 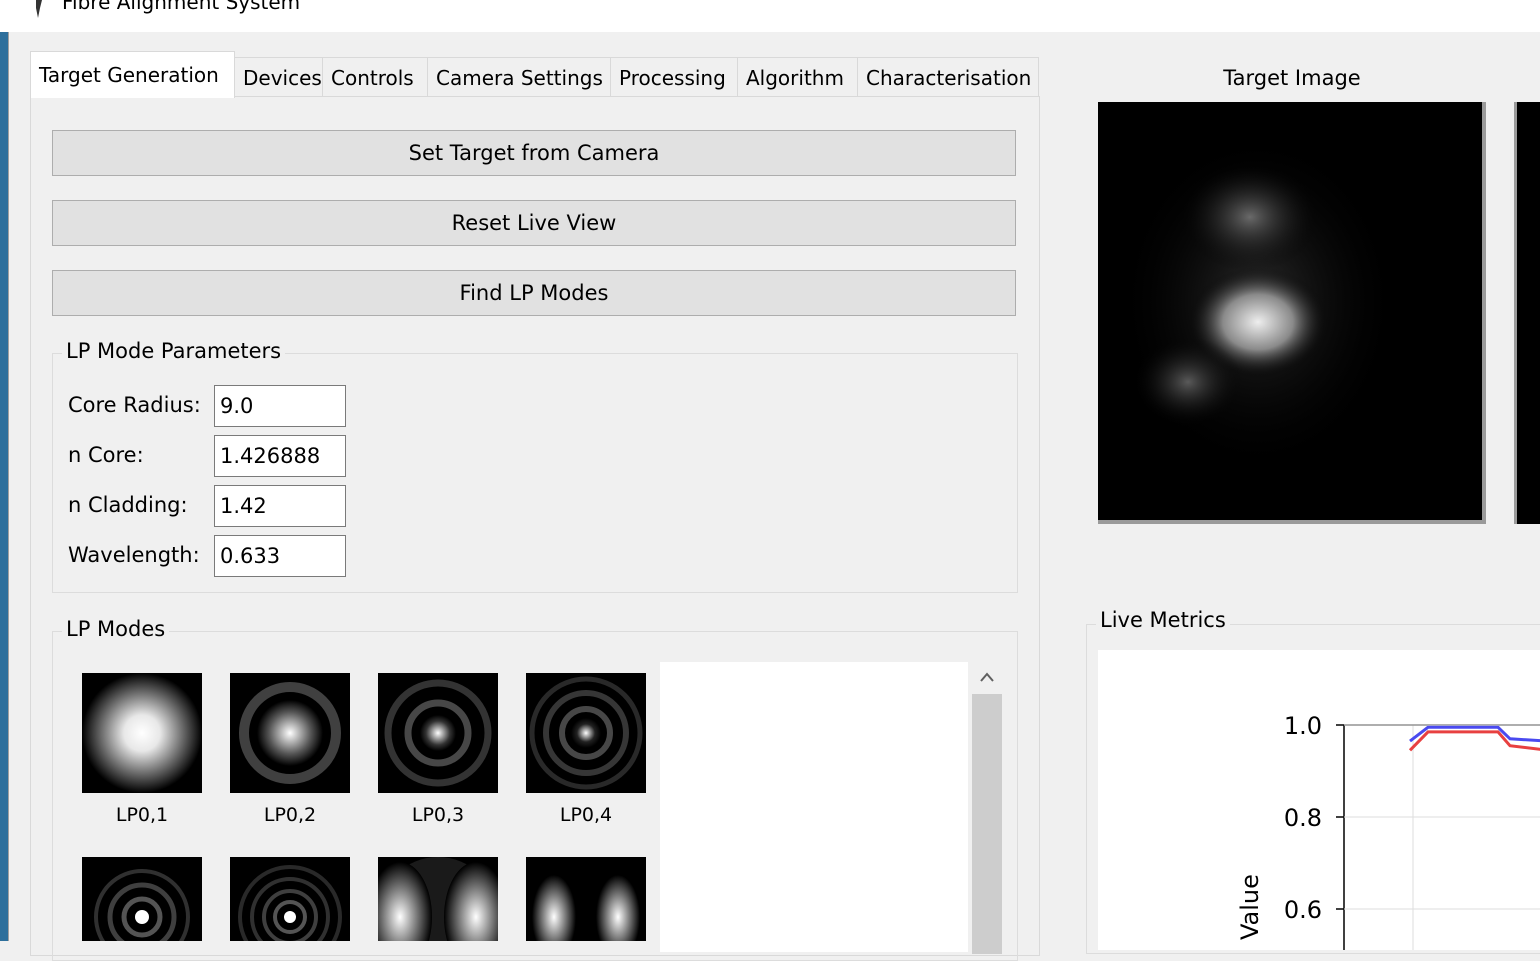 I want to click on y-axis-label: Value, so click(x=1250, y=907).